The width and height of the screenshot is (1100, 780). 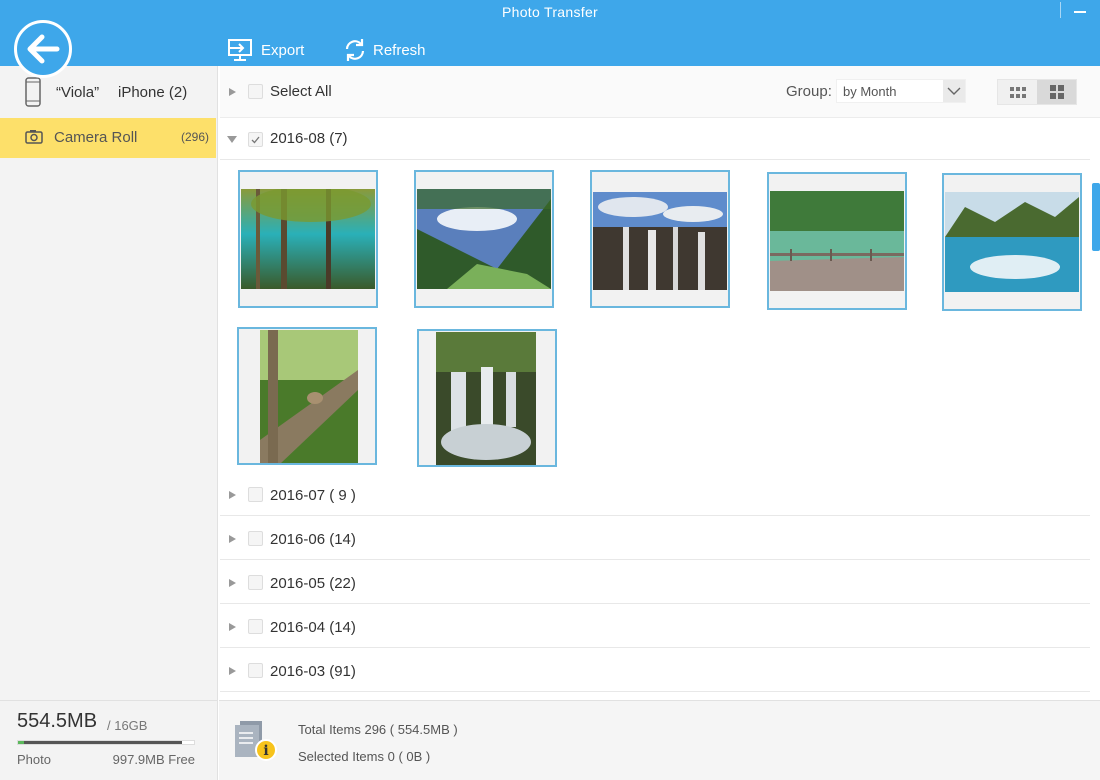 What do you see at coordinates (870, 91) in the screenshot?
I see `group-by-value: by Month` at bounding box center [870, 91].